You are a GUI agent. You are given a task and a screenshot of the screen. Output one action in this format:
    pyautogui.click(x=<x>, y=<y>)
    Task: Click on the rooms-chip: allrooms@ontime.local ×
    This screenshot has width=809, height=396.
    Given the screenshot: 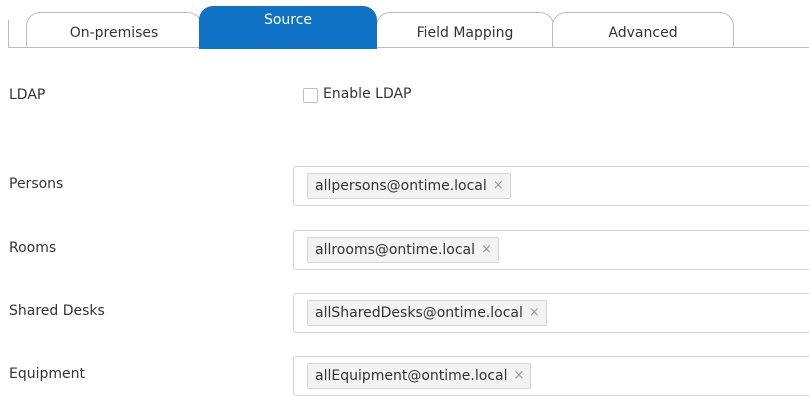 What is the action you would take?
    pyautogui.click(x=403, y=250)
    